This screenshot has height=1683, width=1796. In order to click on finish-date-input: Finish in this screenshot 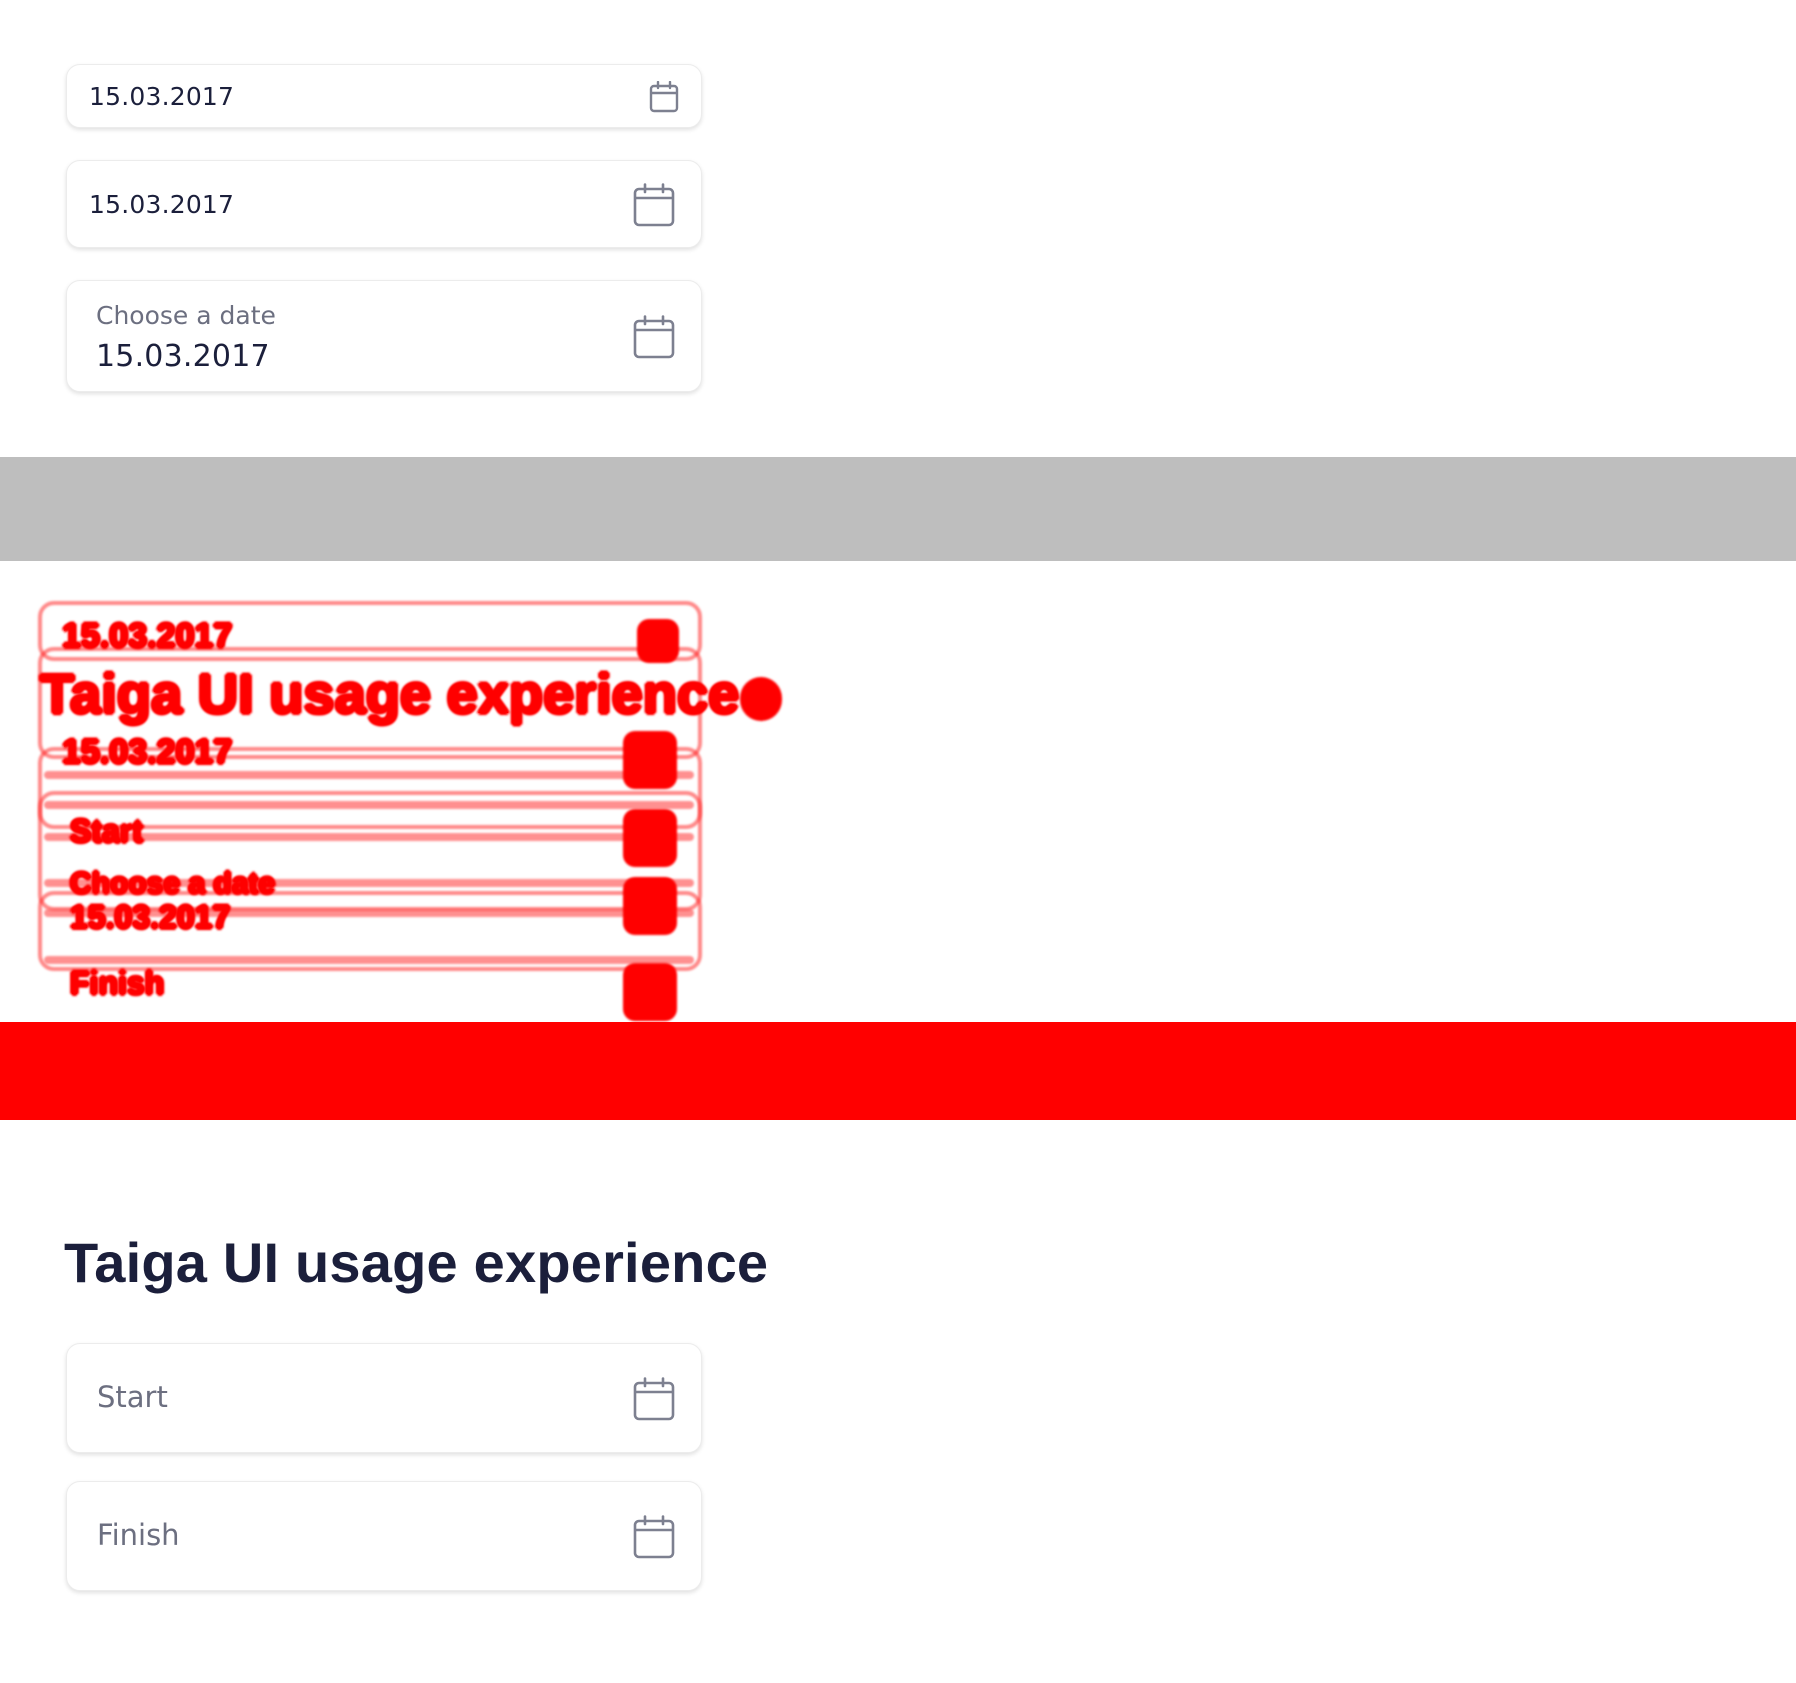, I will do `click(384, 1536)`.